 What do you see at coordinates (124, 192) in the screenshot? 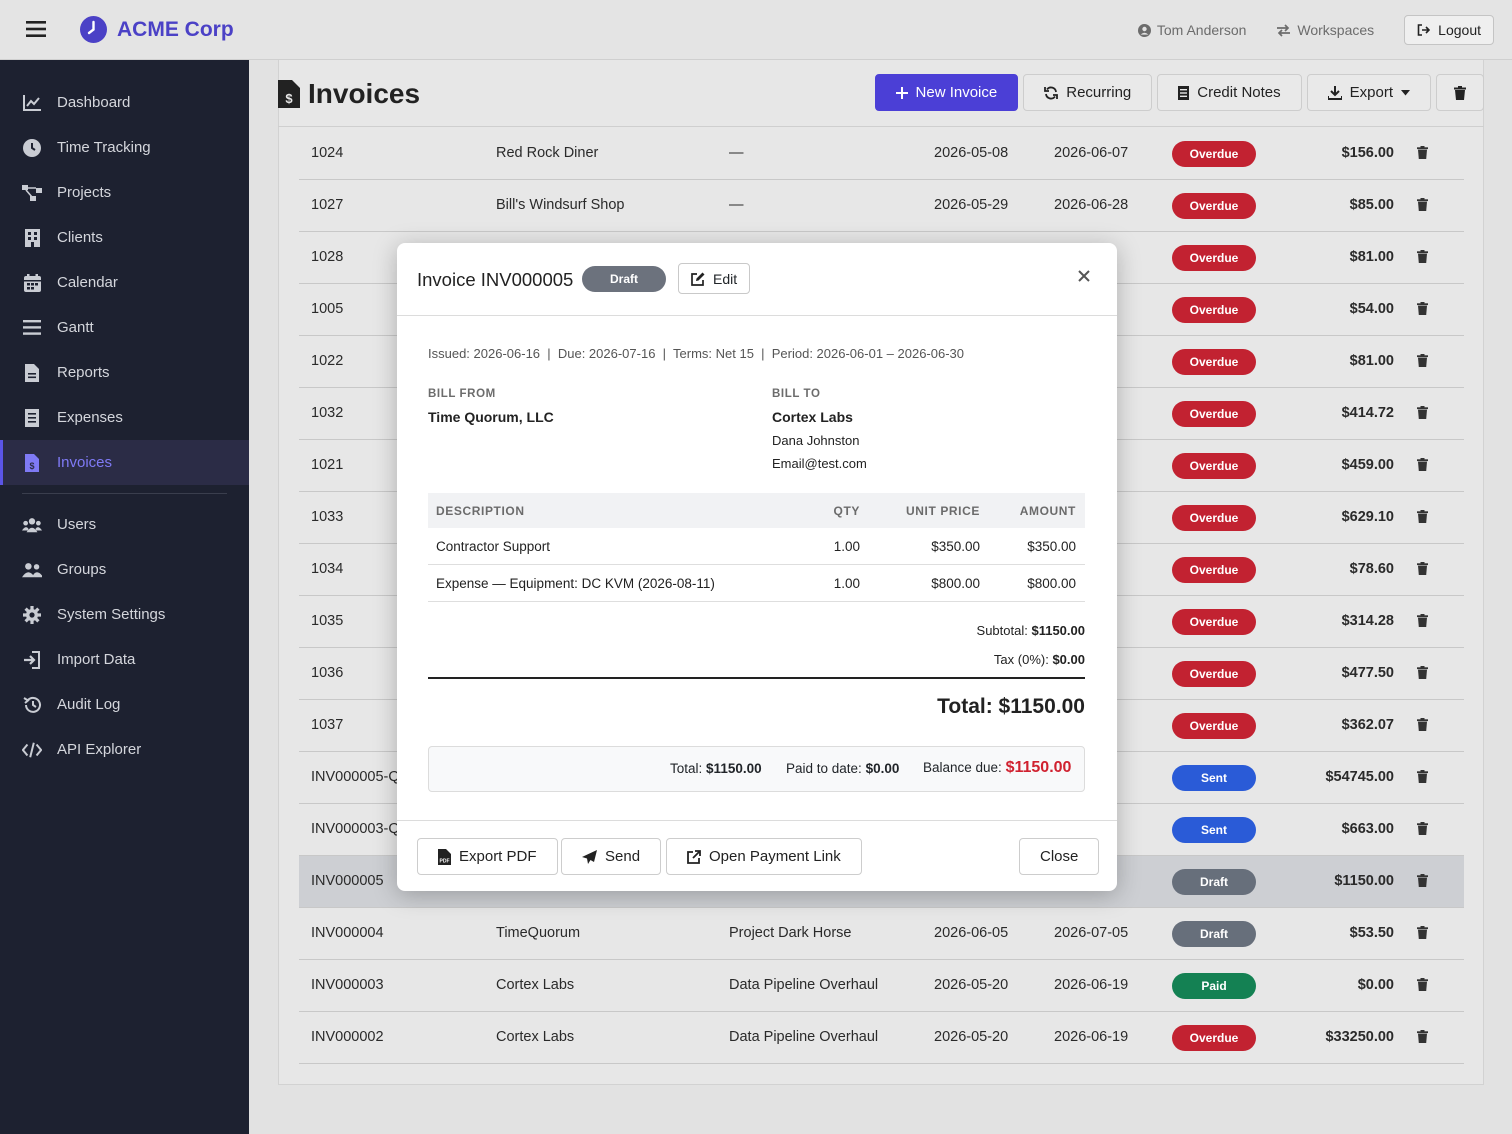
I see `sidebar-item-projects: Projects` at bounding box center [124, 192].